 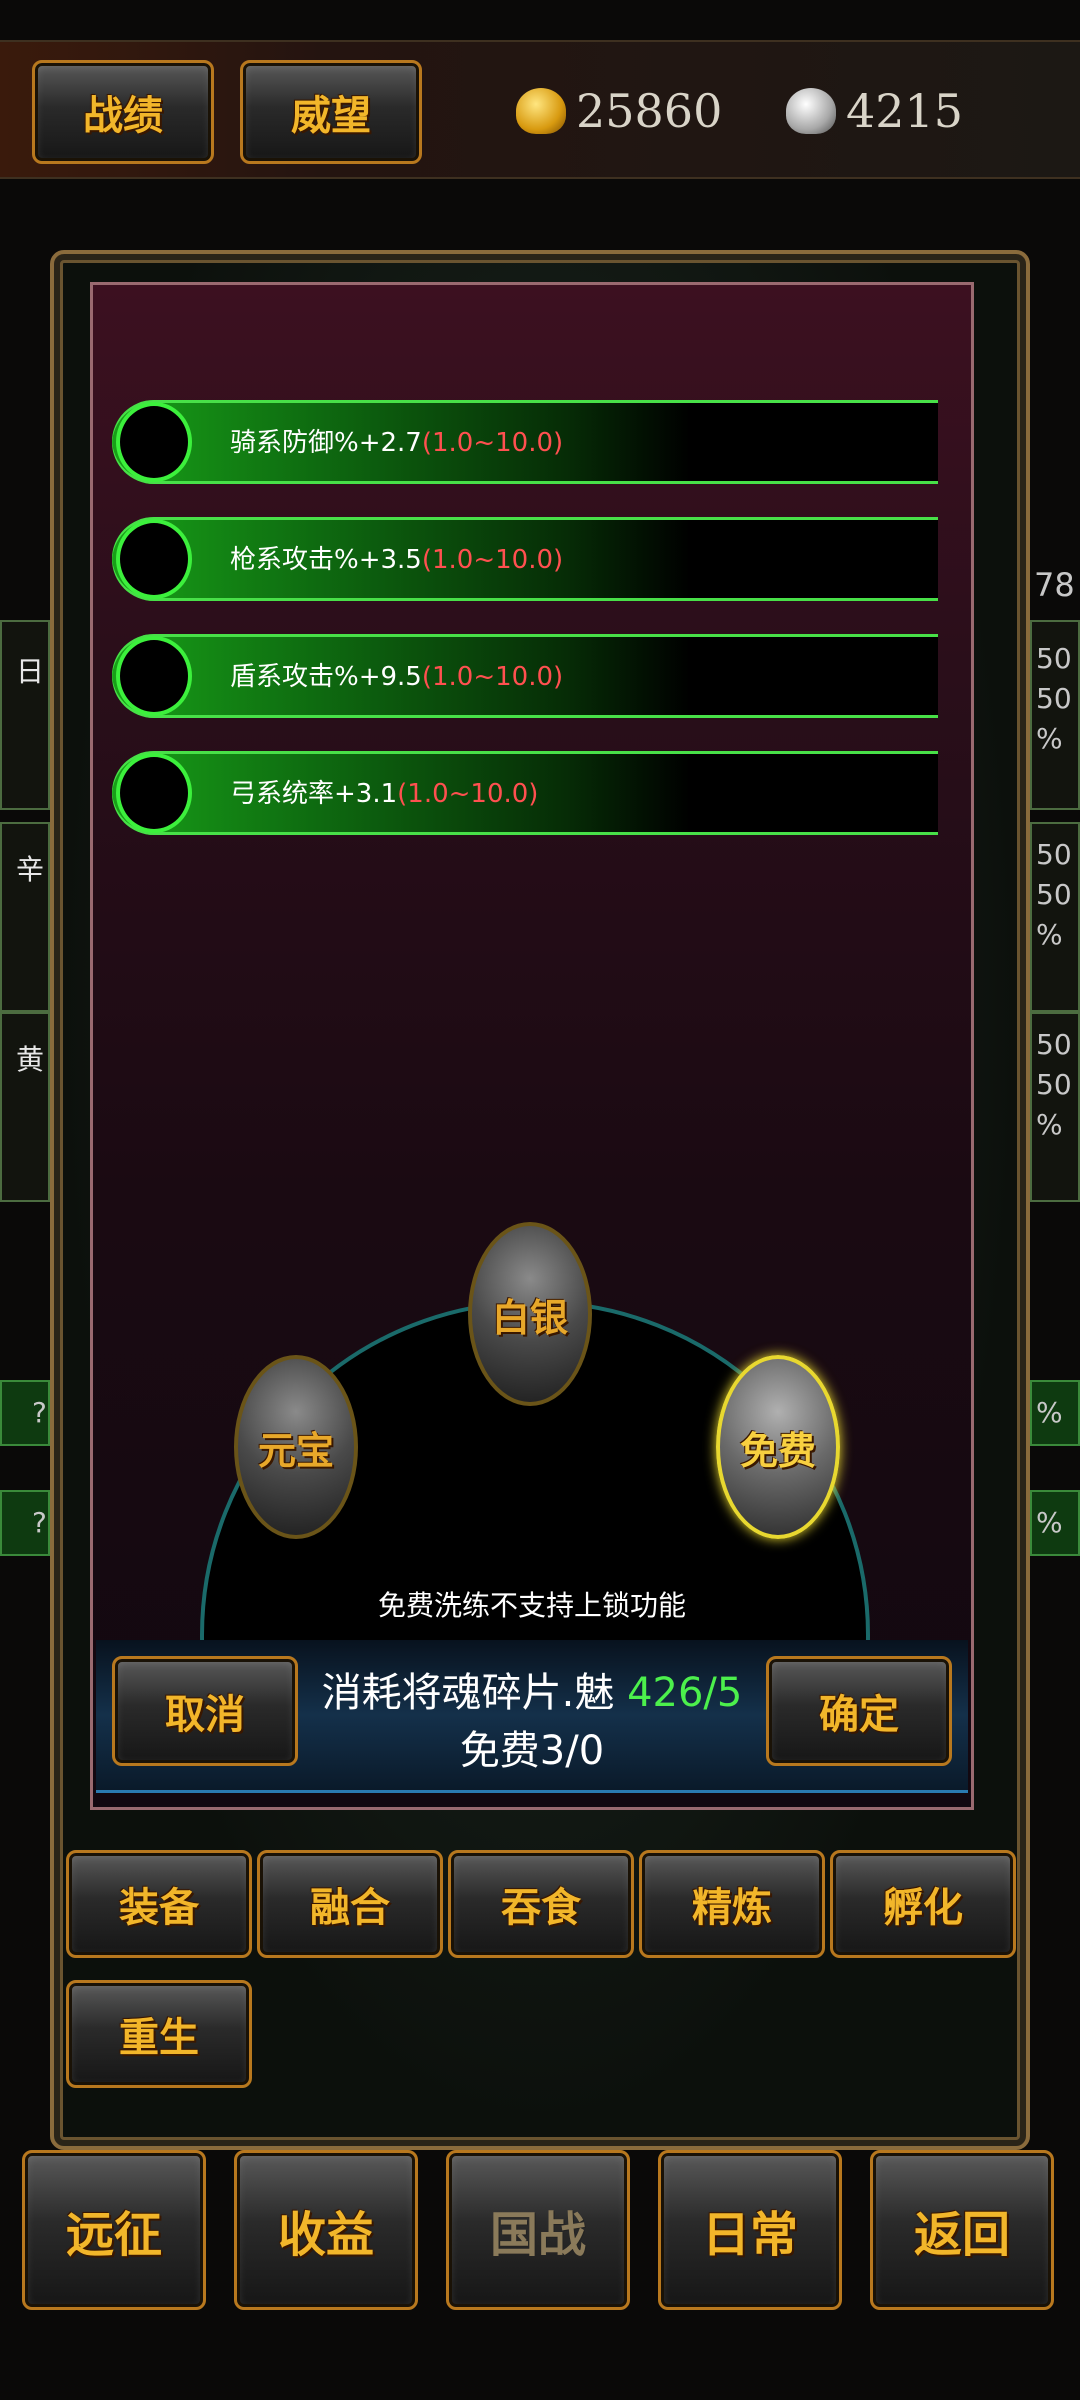 What do you see at coordinates (350, 1904) in the screenshot?
I see `fuse-tab: 融合` at bounding box center [350, 1904].